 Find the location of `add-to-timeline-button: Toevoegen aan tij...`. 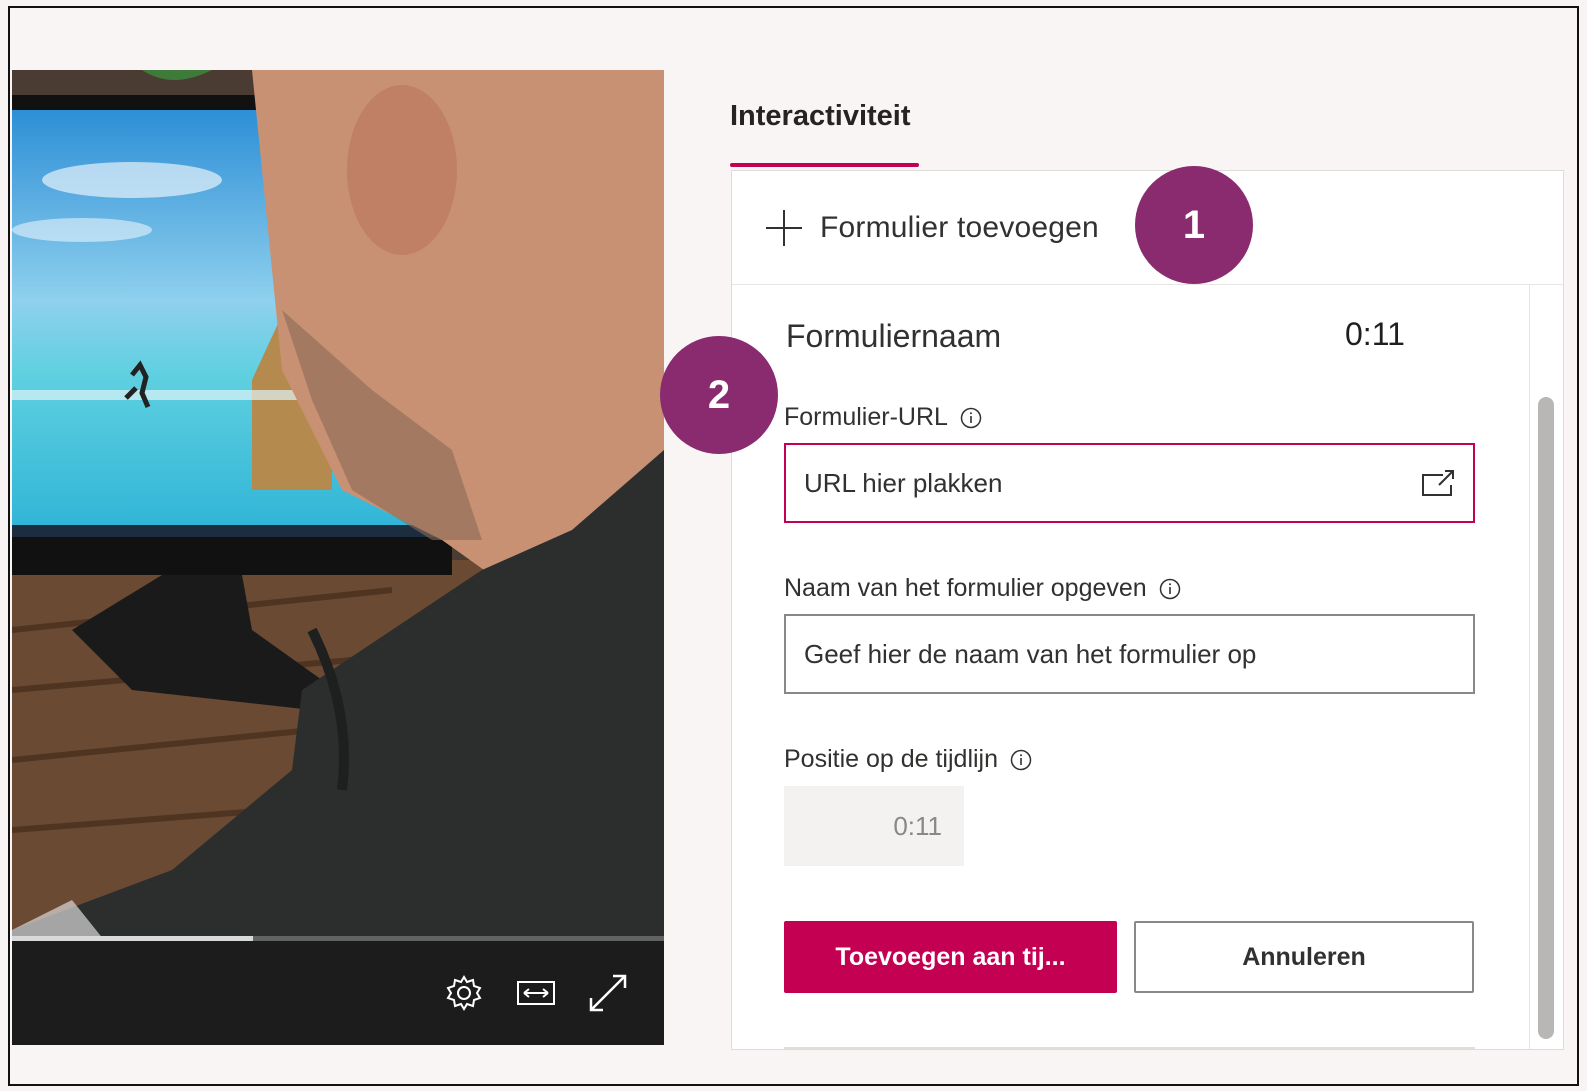

add-to-timeline-button: Toevoegen aan tij... is located at coordinates (950, 957).